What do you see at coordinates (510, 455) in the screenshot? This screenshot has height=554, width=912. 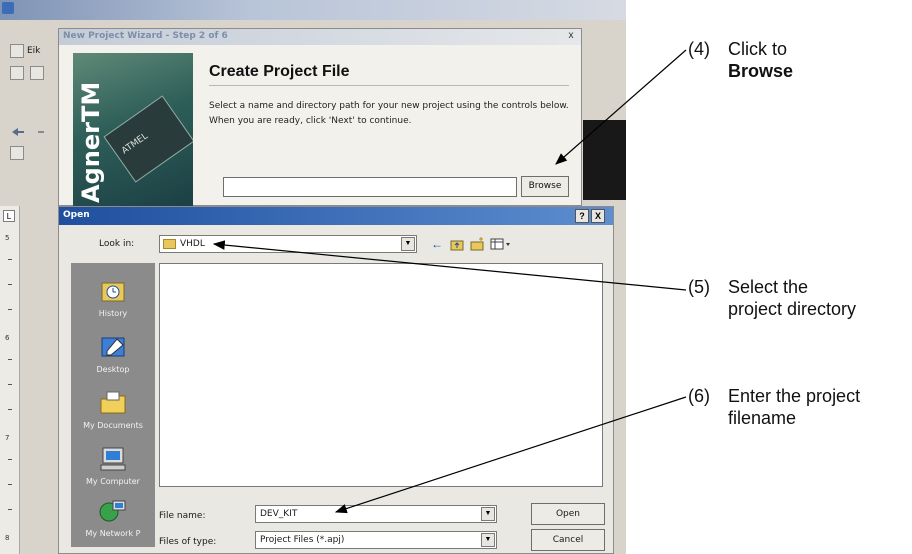 I see `callout-line-filename` at bounding box center [510, 455].